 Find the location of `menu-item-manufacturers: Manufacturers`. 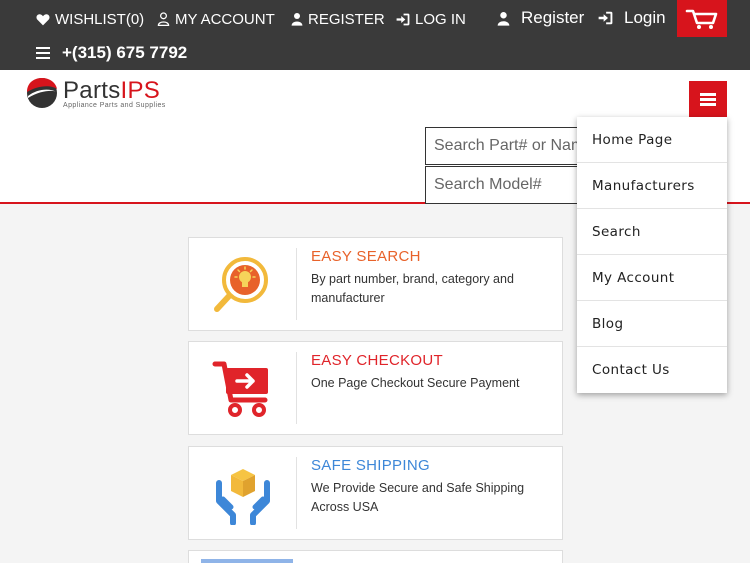

menu-item-manufacturers: Manufacturers is located at coordinates (652, 186).